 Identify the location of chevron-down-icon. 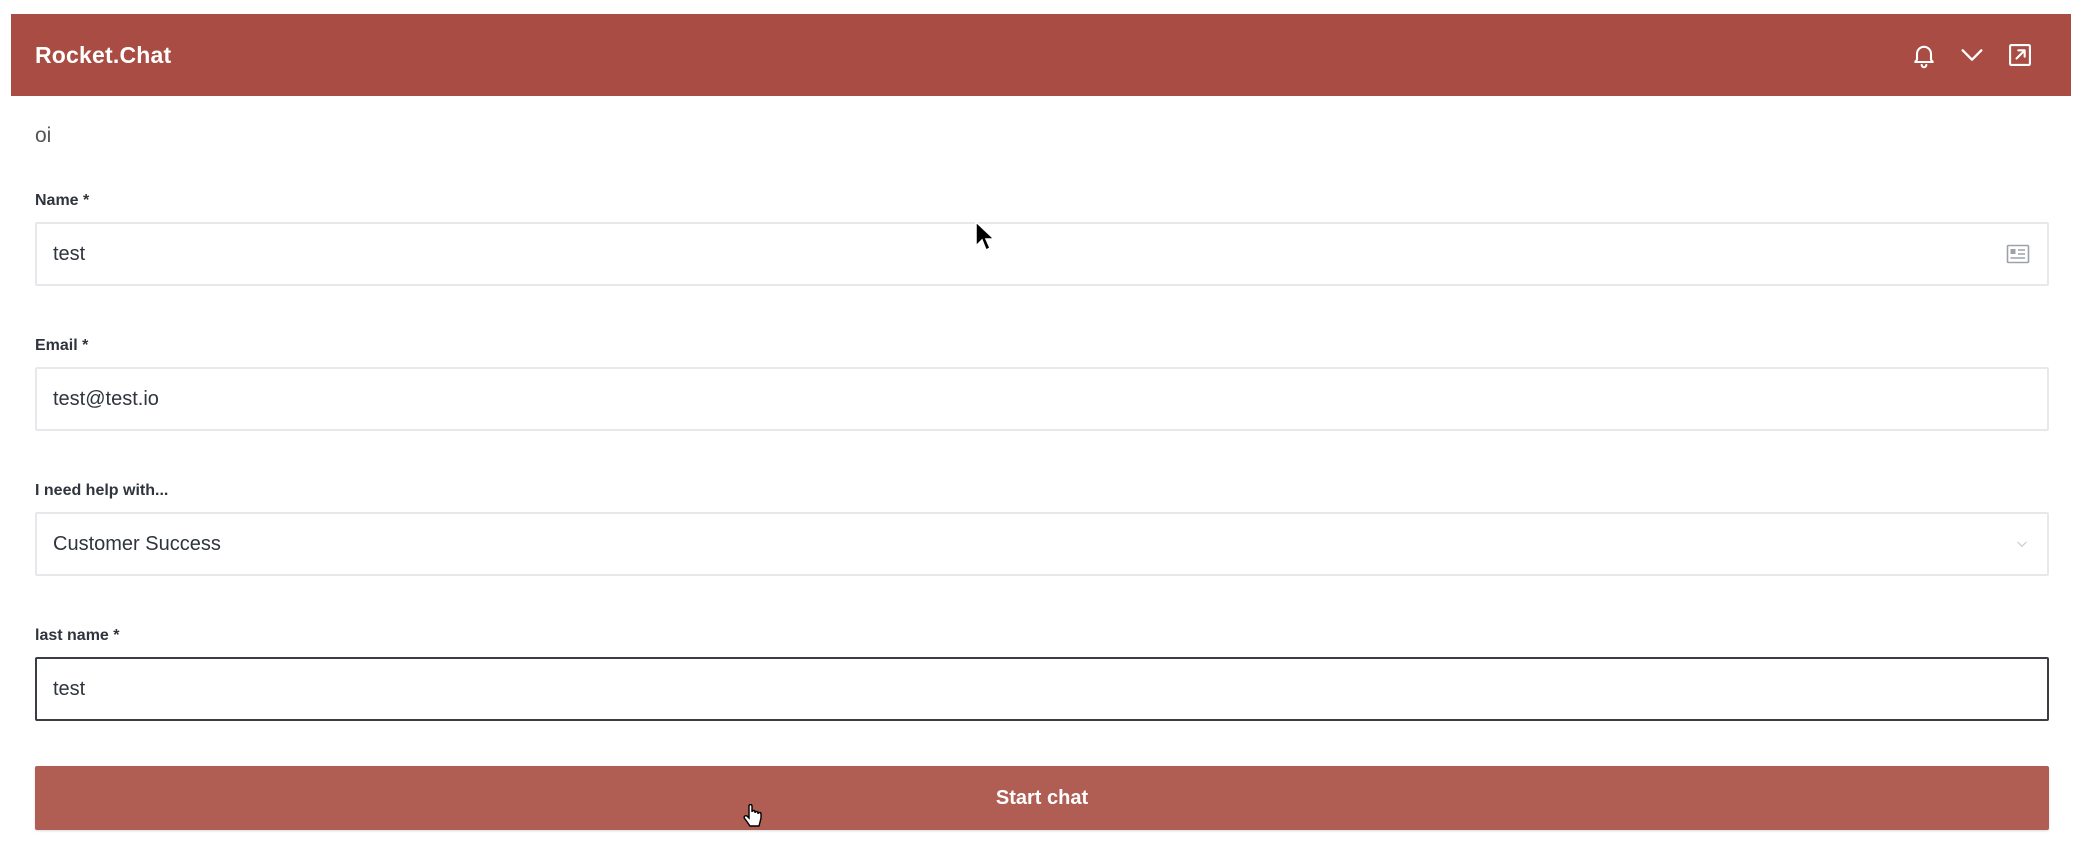
(1972, 55).